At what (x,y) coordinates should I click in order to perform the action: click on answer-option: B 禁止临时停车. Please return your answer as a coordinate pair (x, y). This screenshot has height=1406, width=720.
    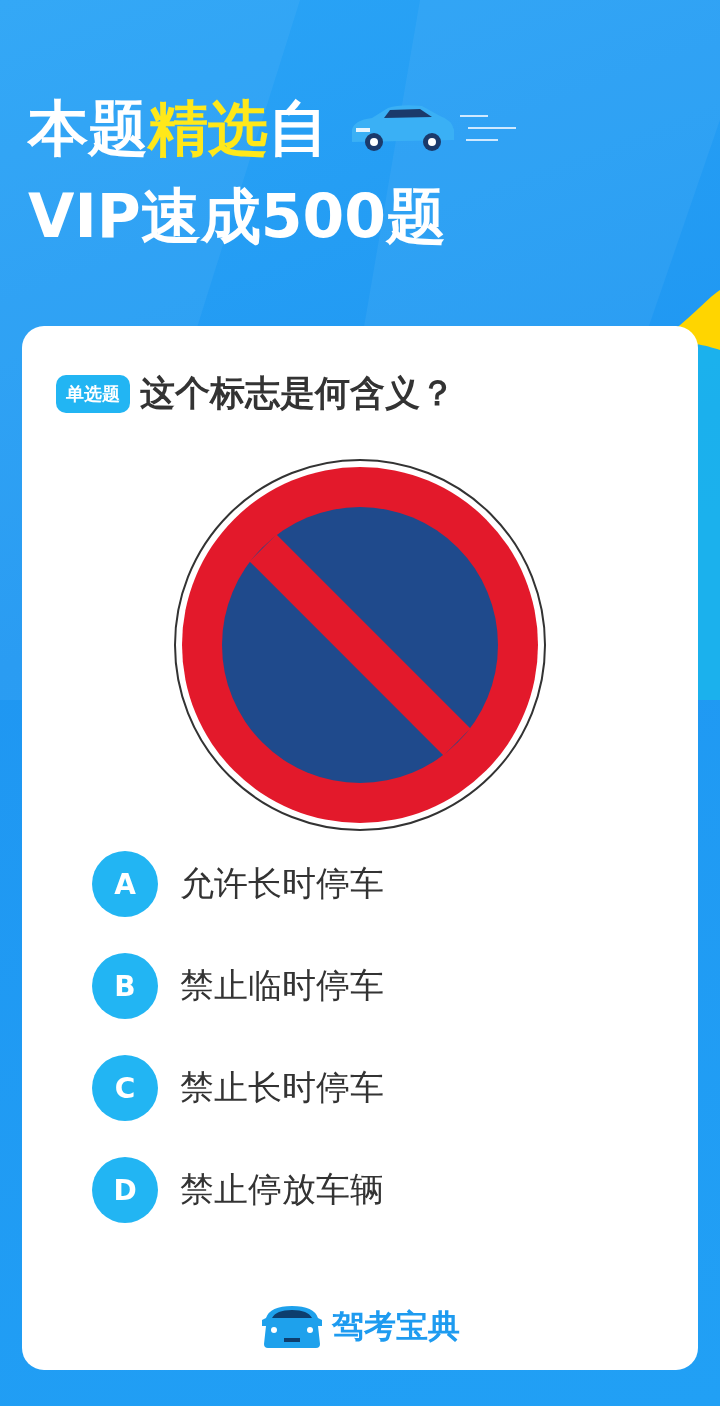
    Looking at the image, I should click on (238, 986).